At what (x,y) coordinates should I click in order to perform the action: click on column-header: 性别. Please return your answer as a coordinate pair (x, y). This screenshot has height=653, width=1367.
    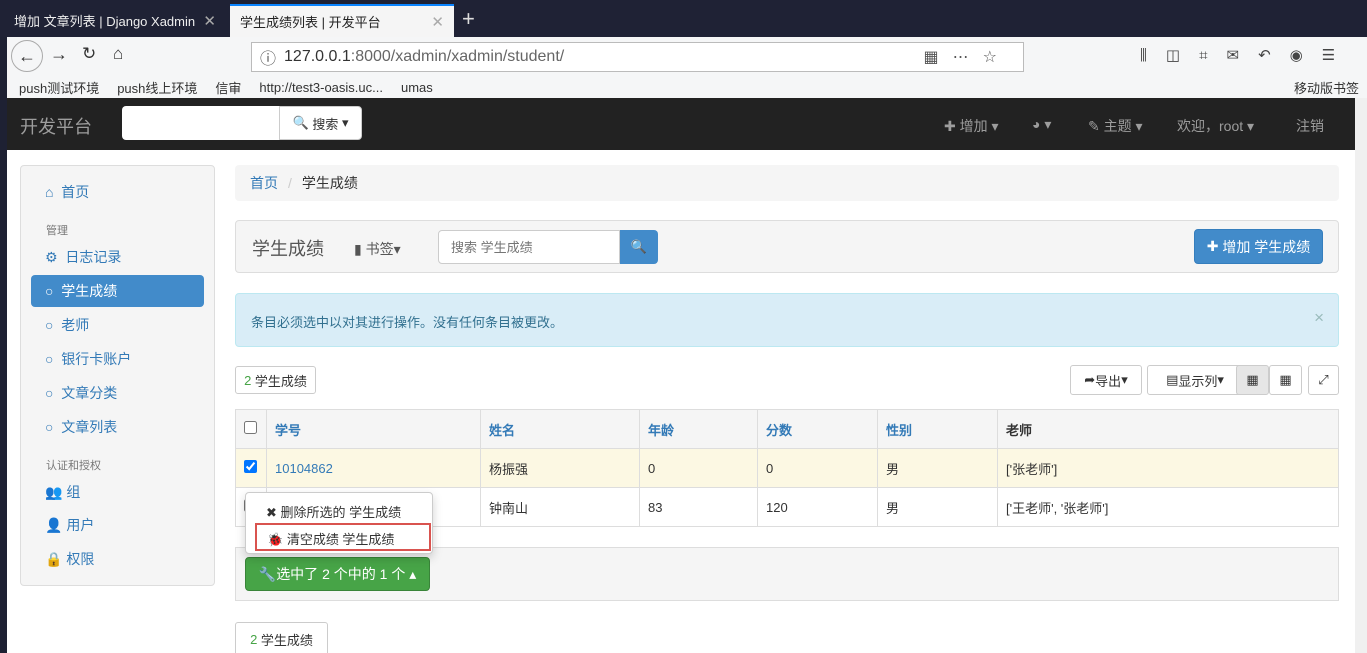
    Looking at the image, I should click on (899, 430).